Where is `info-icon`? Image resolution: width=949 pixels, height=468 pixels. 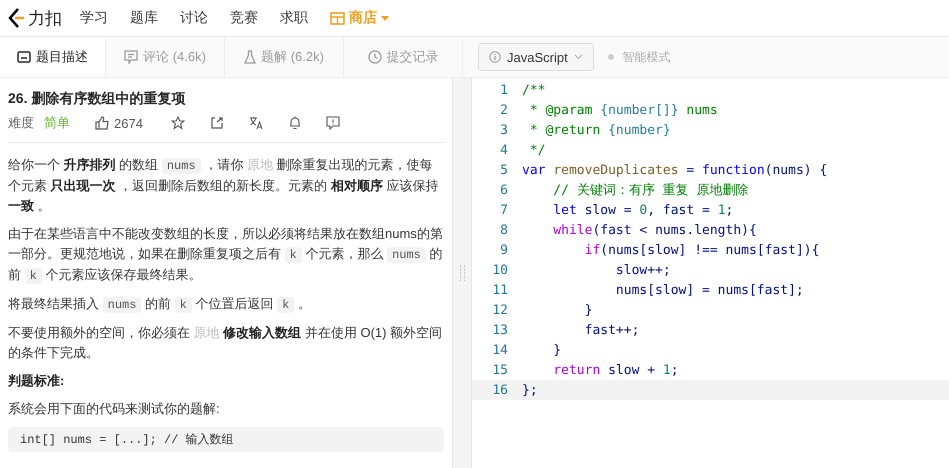 info-icon is located at coordinates (495, 57).